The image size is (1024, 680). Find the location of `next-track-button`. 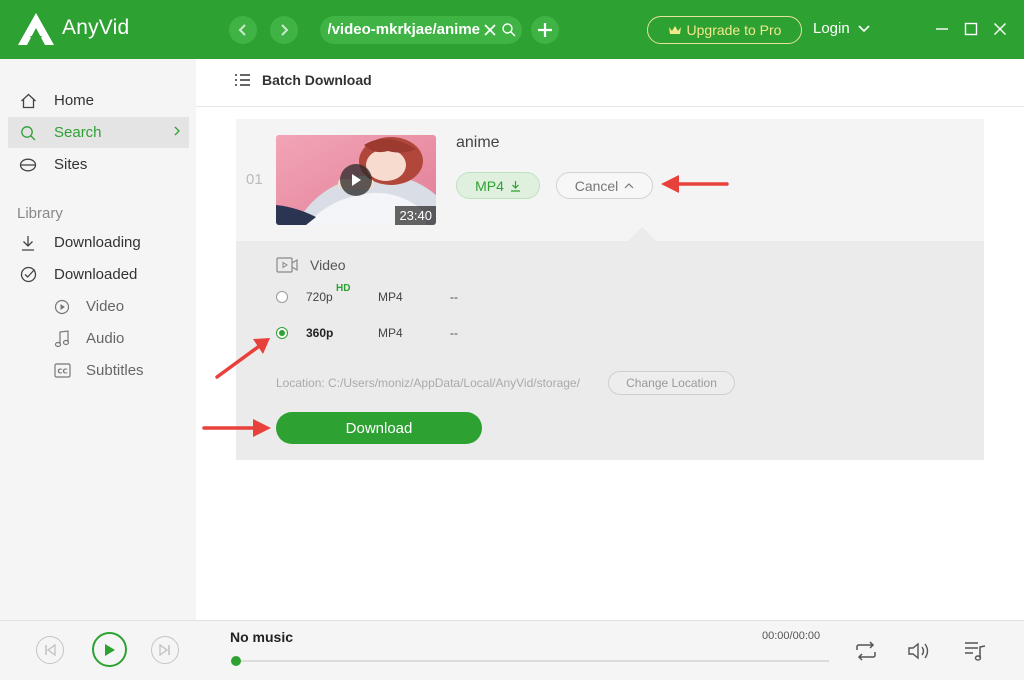

next-track-button is located at coordinates (165, 650).